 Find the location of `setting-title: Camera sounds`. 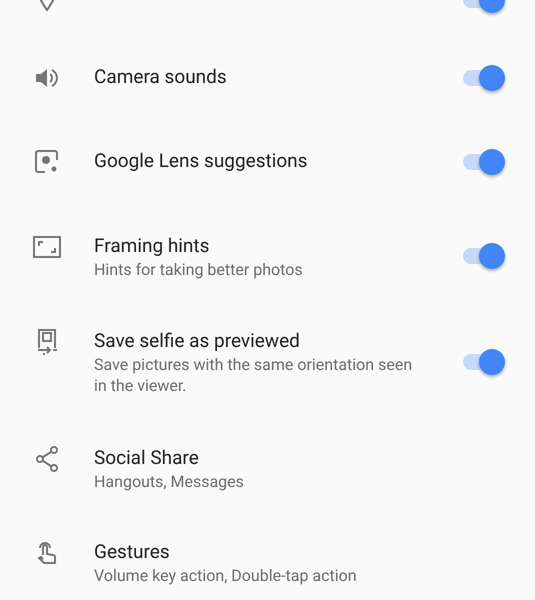

setting-title: Camera sounds is located at coordinates (160, 77).